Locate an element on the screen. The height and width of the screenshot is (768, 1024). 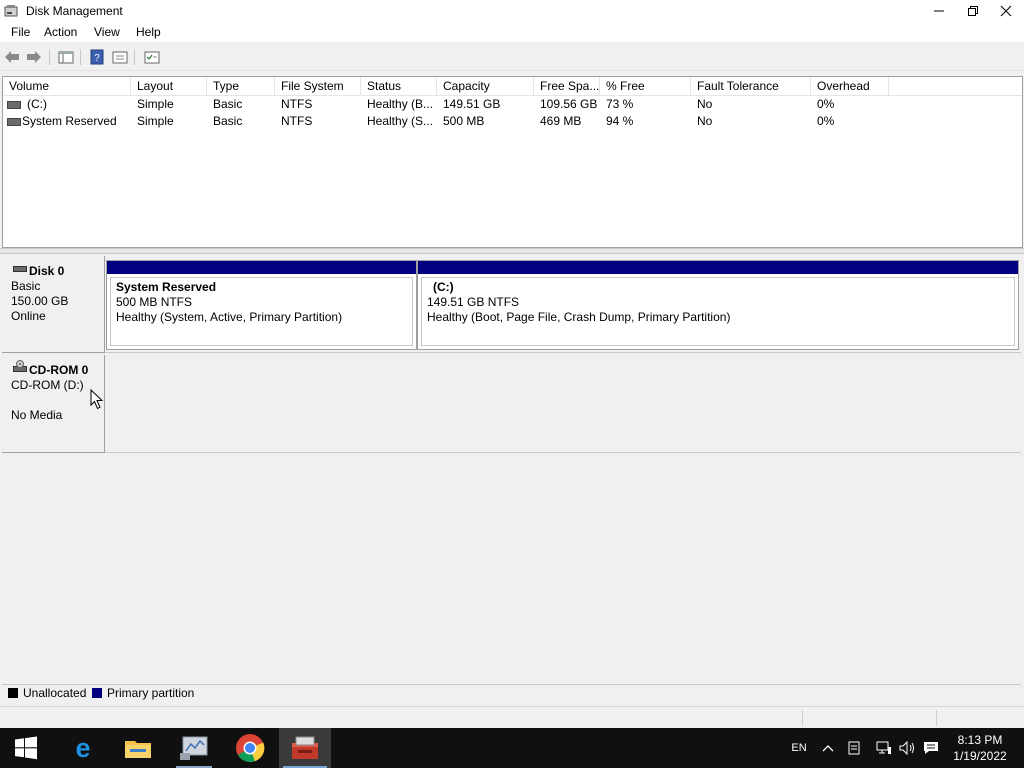
taskbar-file-explorer is located at coordinates (138, 748).